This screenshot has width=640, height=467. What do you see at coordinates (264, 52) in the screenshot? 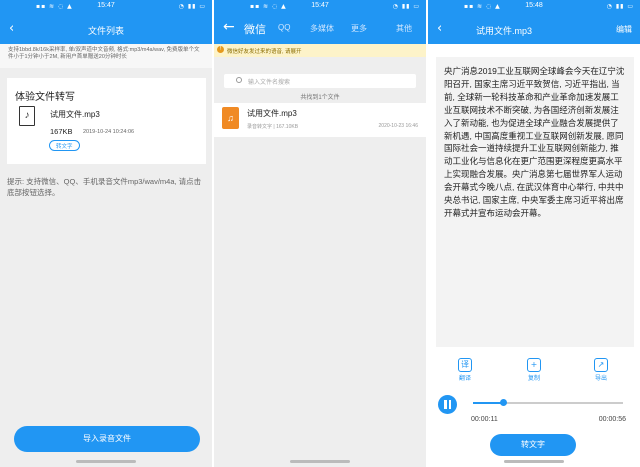
I see `warning-text: 微信好友发过来的语音, 请展开` at bounding box center [264, 52].